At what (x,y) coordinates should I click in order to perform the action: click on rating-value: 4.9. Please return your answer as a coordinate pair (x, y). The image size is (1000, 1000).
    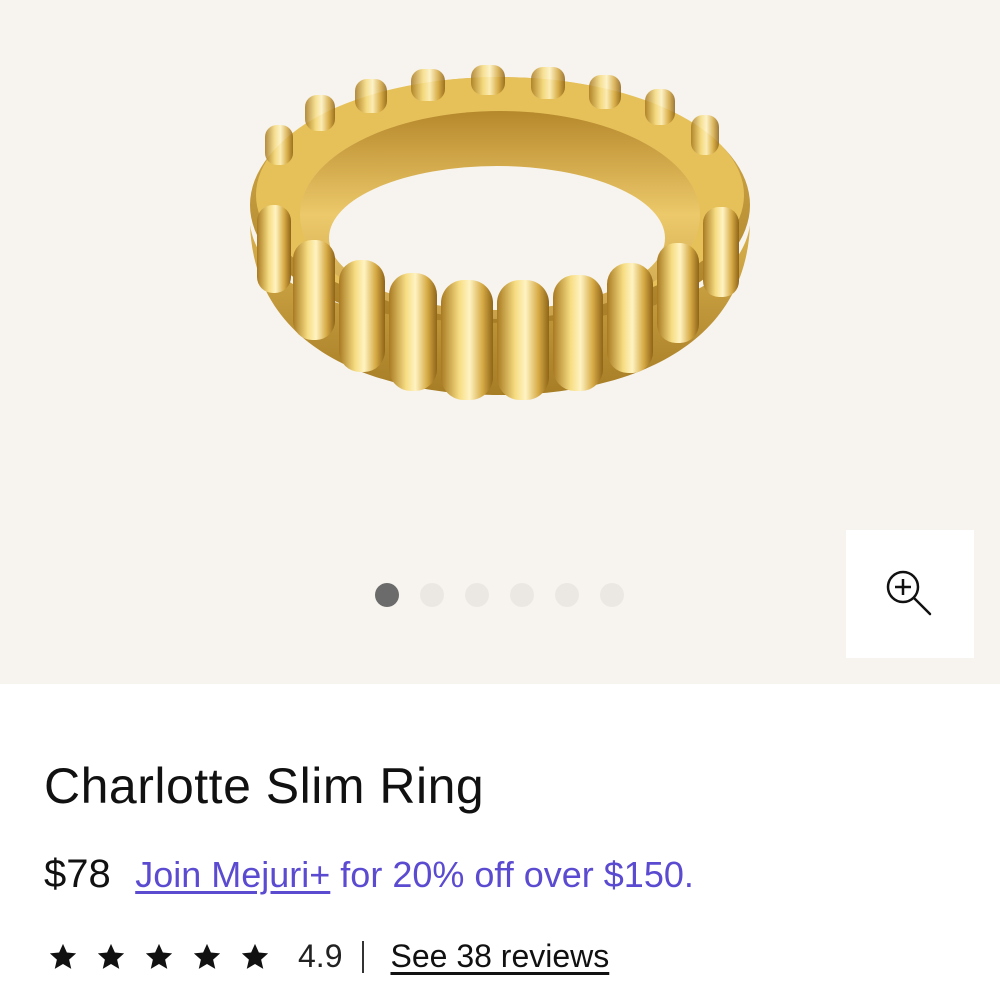
    Looking at the image, I should click on (320, 956).